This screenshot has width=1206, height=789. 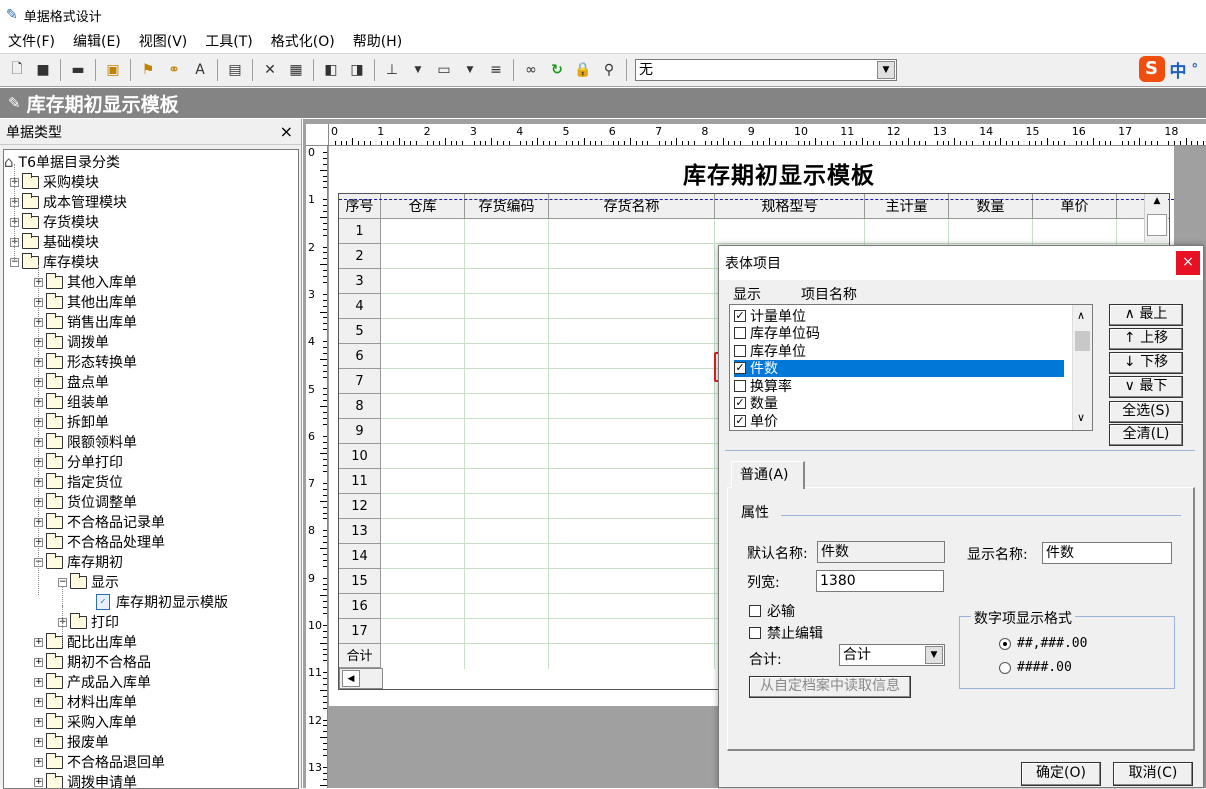 I want to click on list-scrollbar: ∧ ∨, so click(x=1082, y=367).